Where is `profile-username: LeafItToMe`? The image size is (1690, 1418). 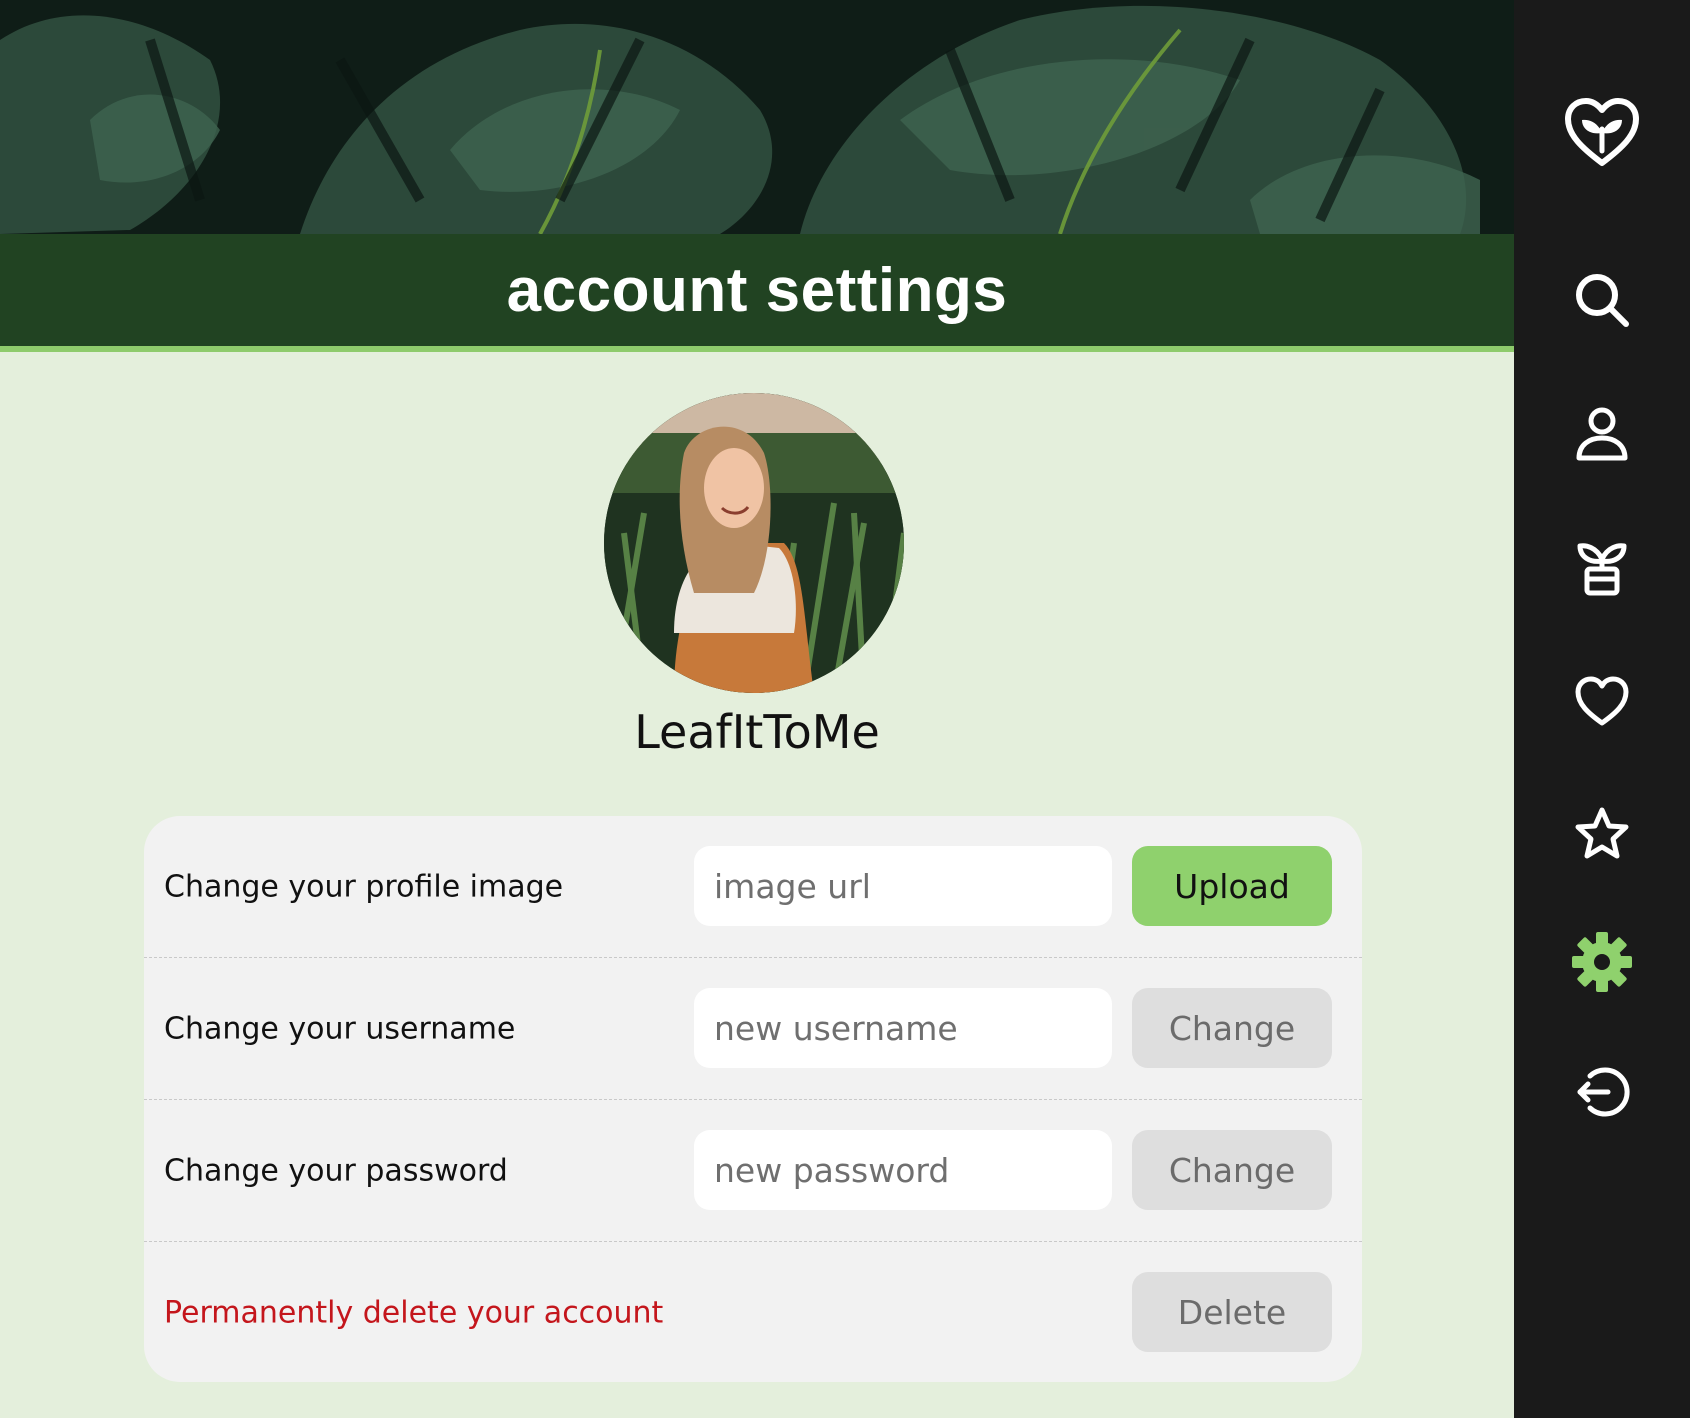 profile-username: LeafItToMe is located at coordinates (757, 732).